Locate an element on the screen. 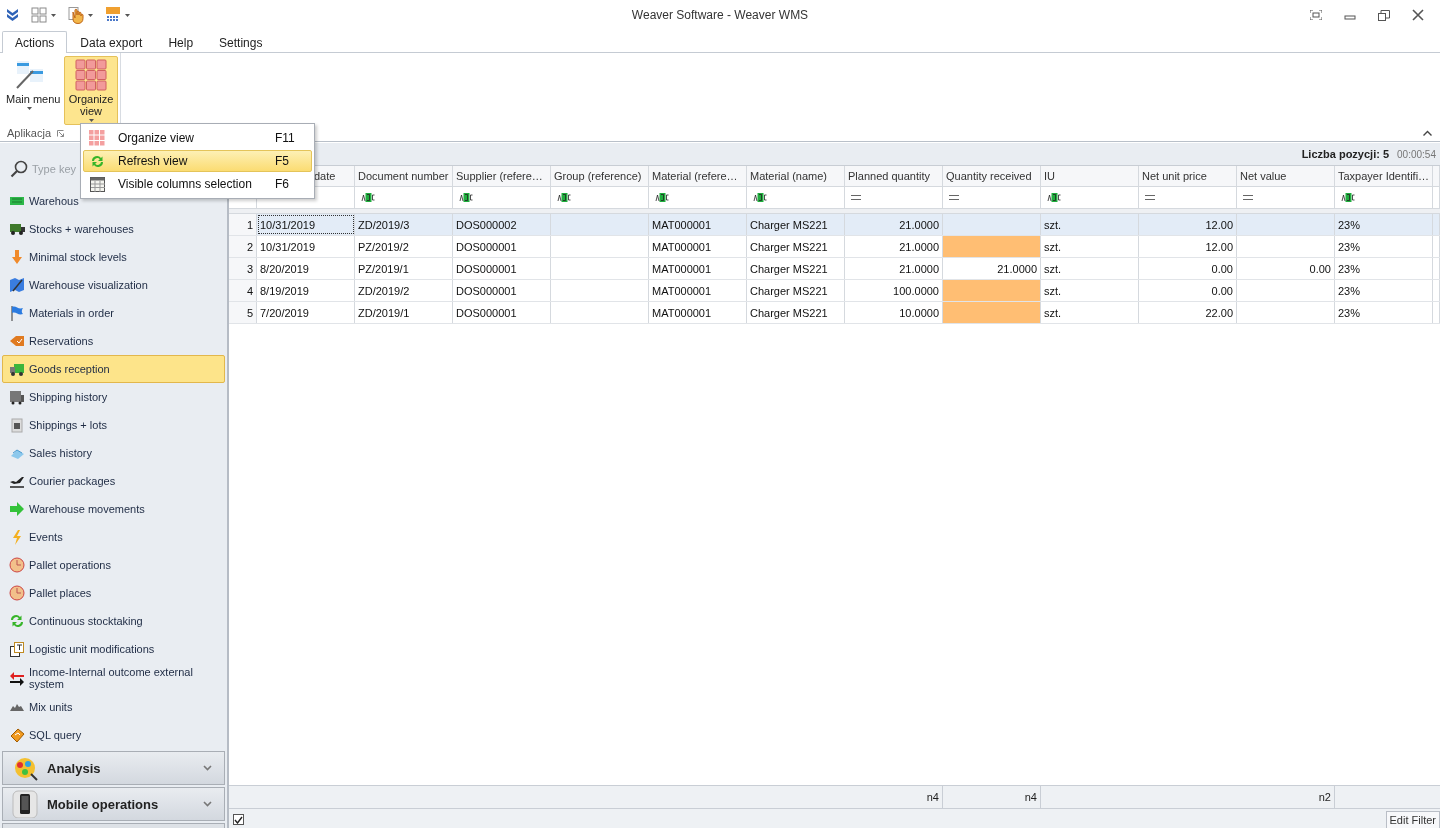  sidebar-item: Stocks + warehouses is located at coordinates (68, 229).